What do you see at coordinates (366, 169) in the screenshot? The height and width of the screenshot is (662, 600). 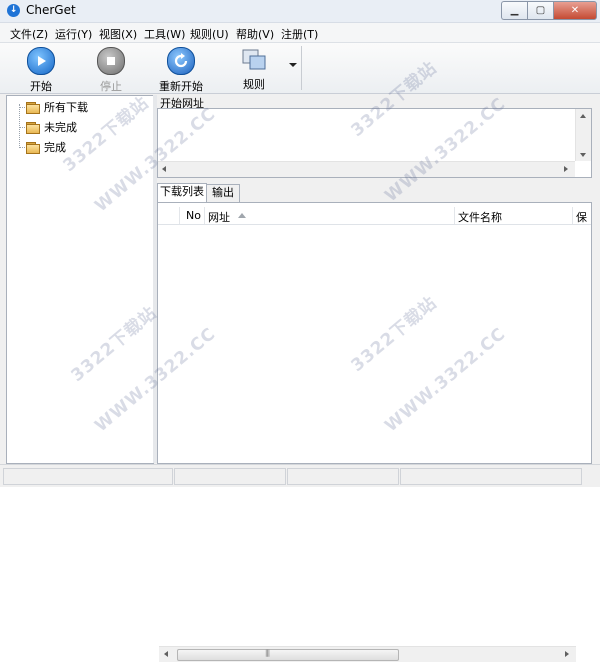 I see `url-horizontal-scrollbar` at bounding box center [366, 169].